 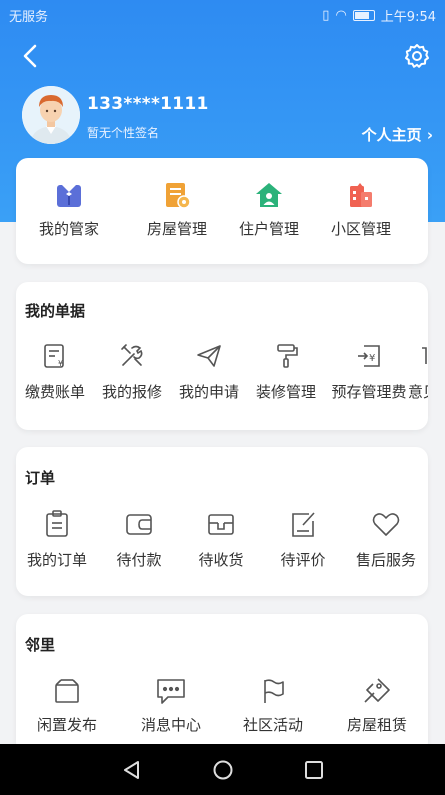 What do you see at coordinates (377, 705) in the screenshot?
I see `neighbor-item-rental: 房屋租赁` at bounding box center [377, 705].